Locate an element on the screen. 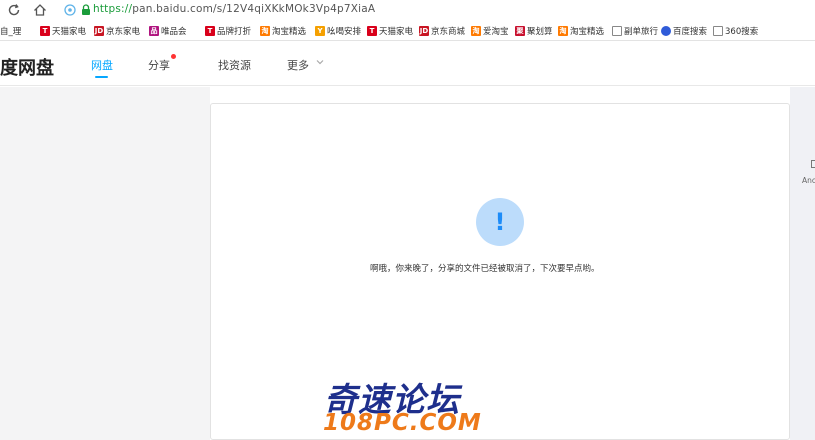  vip-icon: 品 is located at coordinates (154, 31).